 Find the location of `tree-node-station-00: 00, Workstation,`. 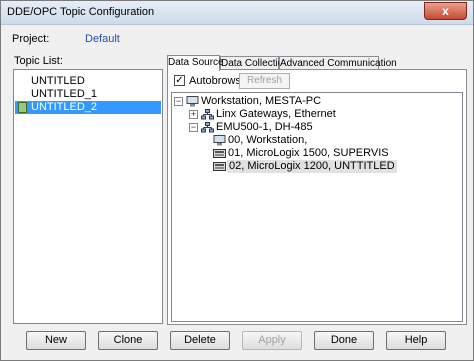

tree-node-station-00: 00, Workstation, is located at coordinates (267, 140).